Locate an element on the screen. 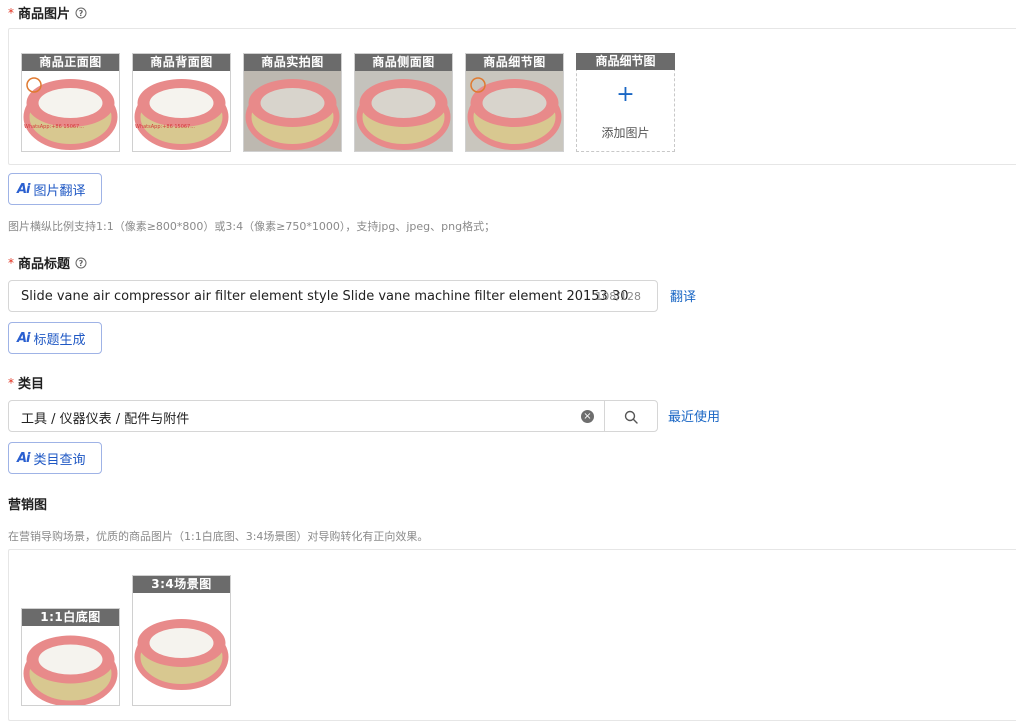 This screenshot has width=1016, height=723. thumb-caption: 商品正面图 is located at coordinates (70, 62).